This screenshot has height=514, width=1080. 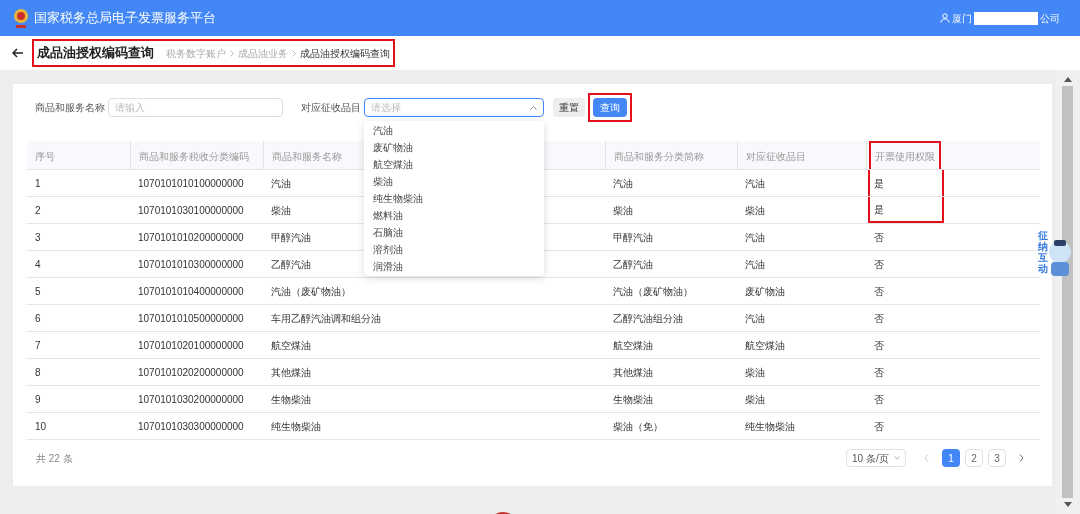 I want to click on chat-widget: 征 纳 互 动, so click(x=1058, y=255).